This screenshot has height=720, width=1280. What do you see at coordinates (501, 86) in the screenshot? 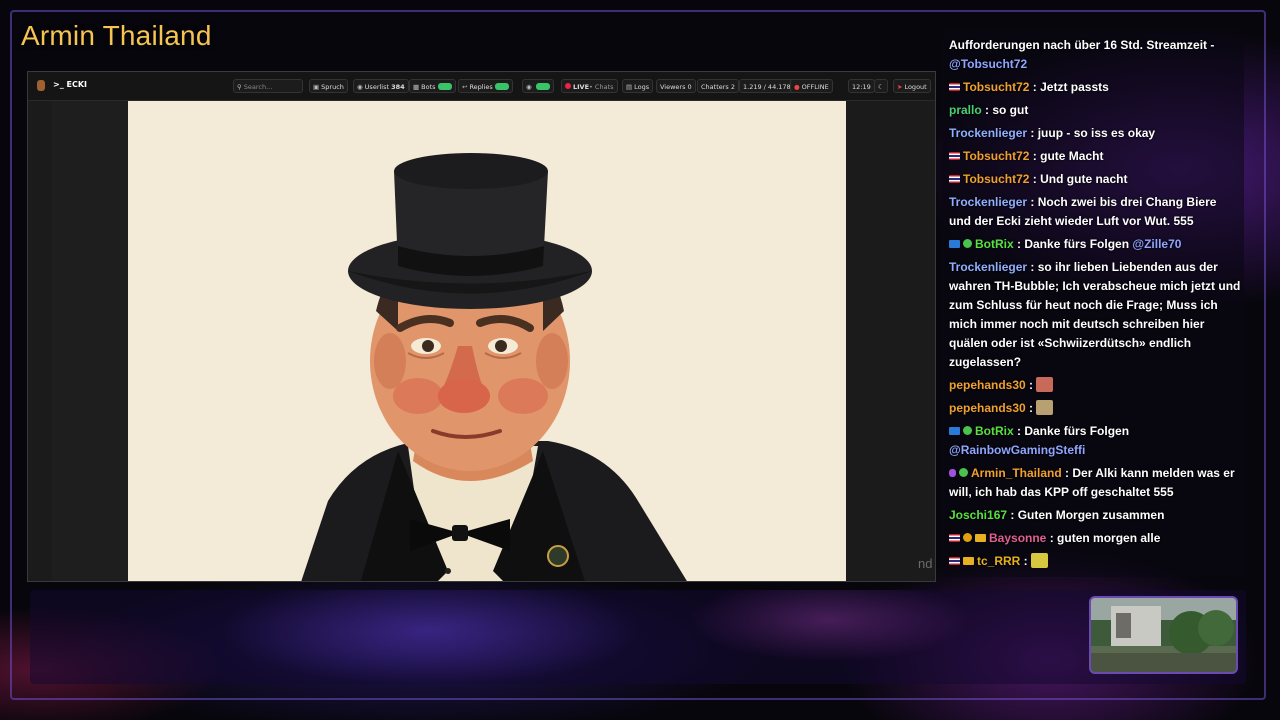
I see `replies-switch` at bounding box center [501, 86].